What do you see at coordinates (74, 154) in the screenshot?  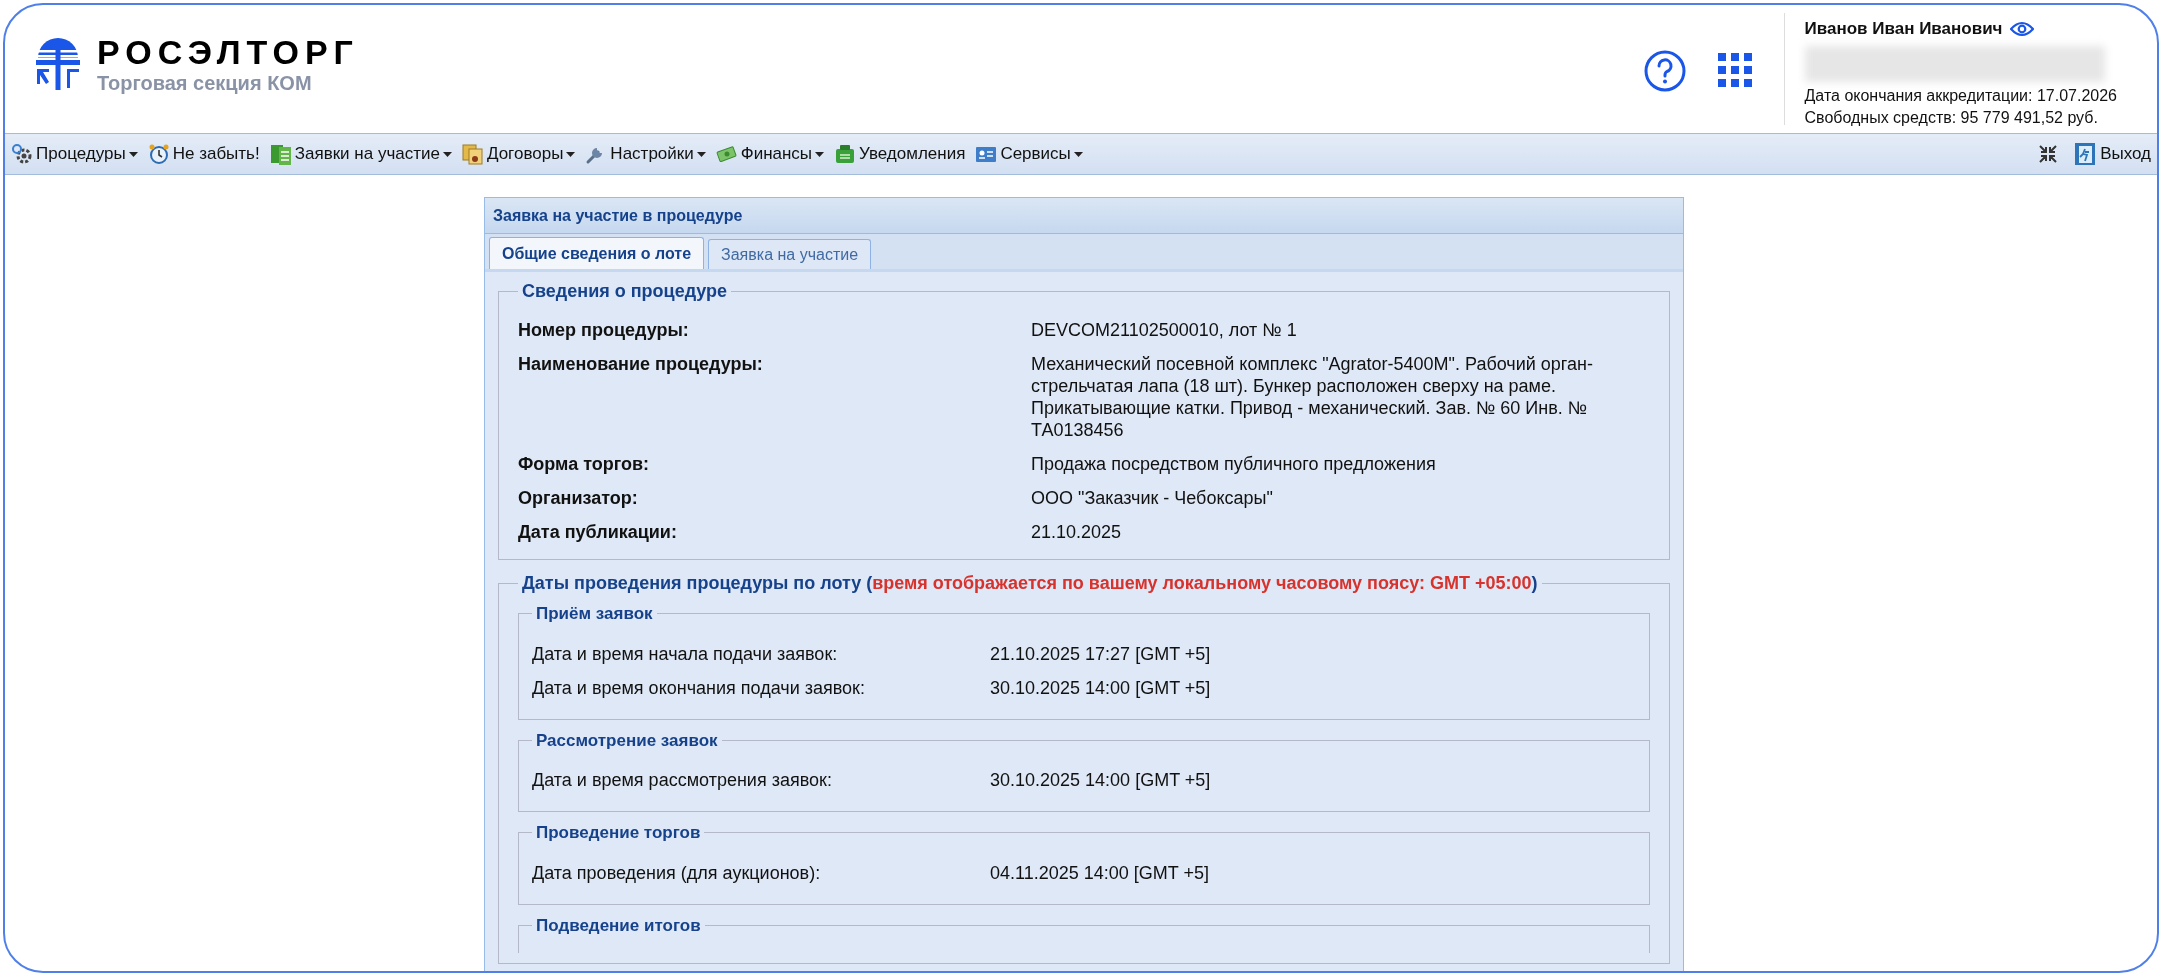 I see `menu-item: Процедуры` at bounding box center [74, 154].